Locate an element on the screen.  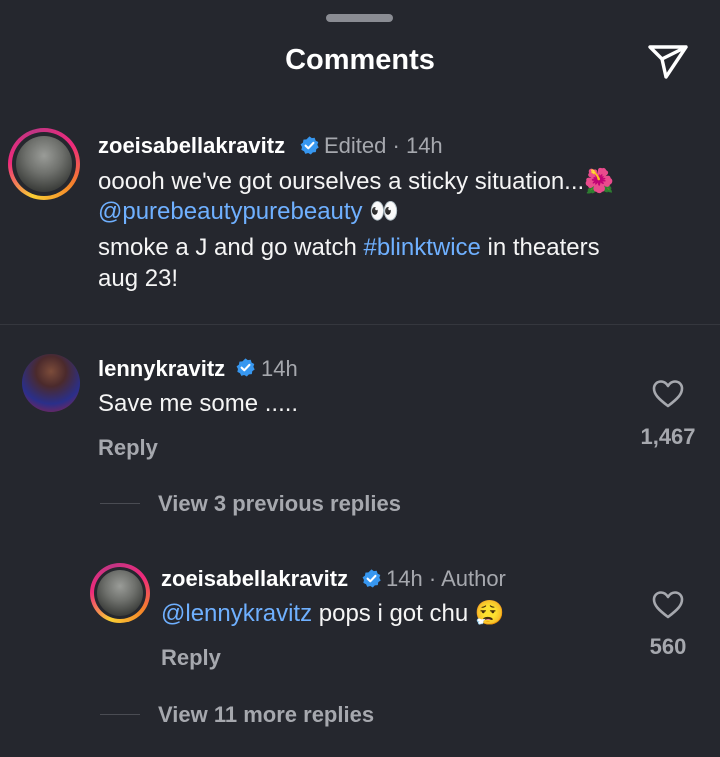
hibiscus-icon: 🌺 is located at coordinates (599, 181).